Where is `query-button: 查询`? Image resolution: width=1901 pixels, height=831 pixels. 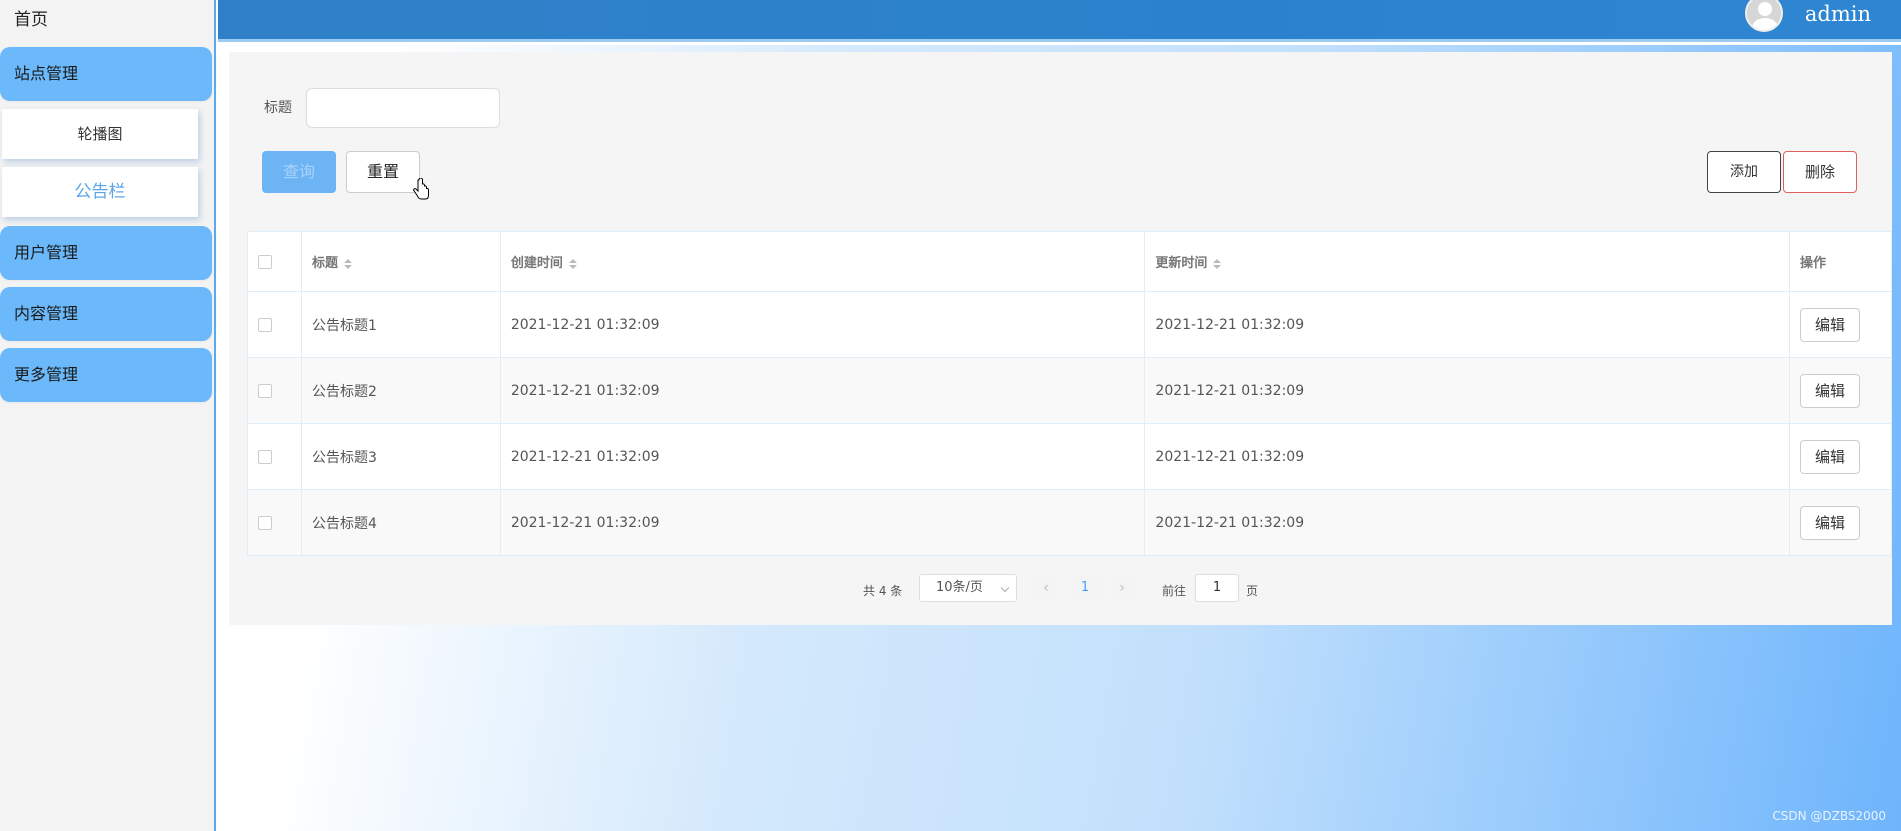
query-button: 查询 is located at coordinates (299, 172).